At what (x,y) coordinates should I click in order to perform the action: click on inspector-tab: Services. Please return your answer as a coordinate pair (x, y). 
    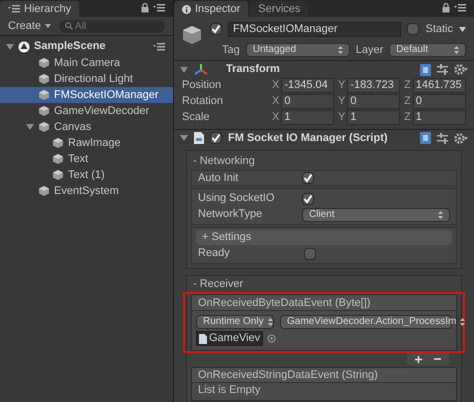
    Looking at the image, I should click on (279, 9).